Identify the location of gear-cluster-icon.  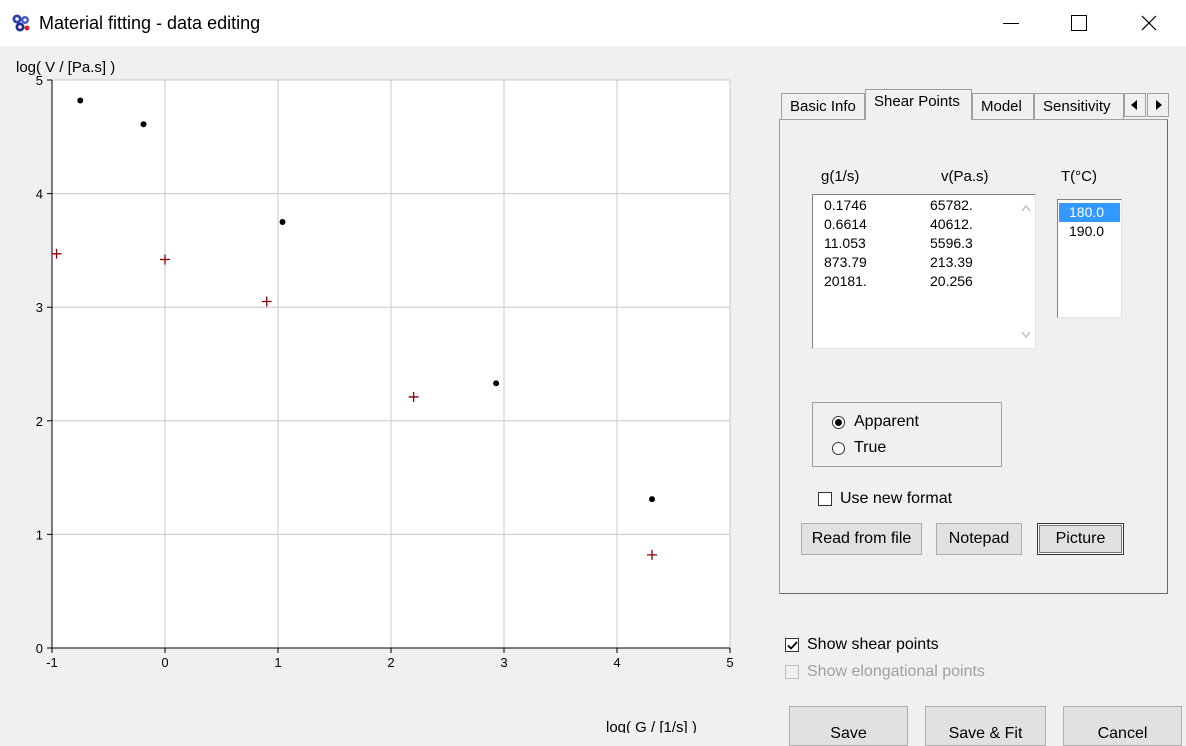
(21, 23).